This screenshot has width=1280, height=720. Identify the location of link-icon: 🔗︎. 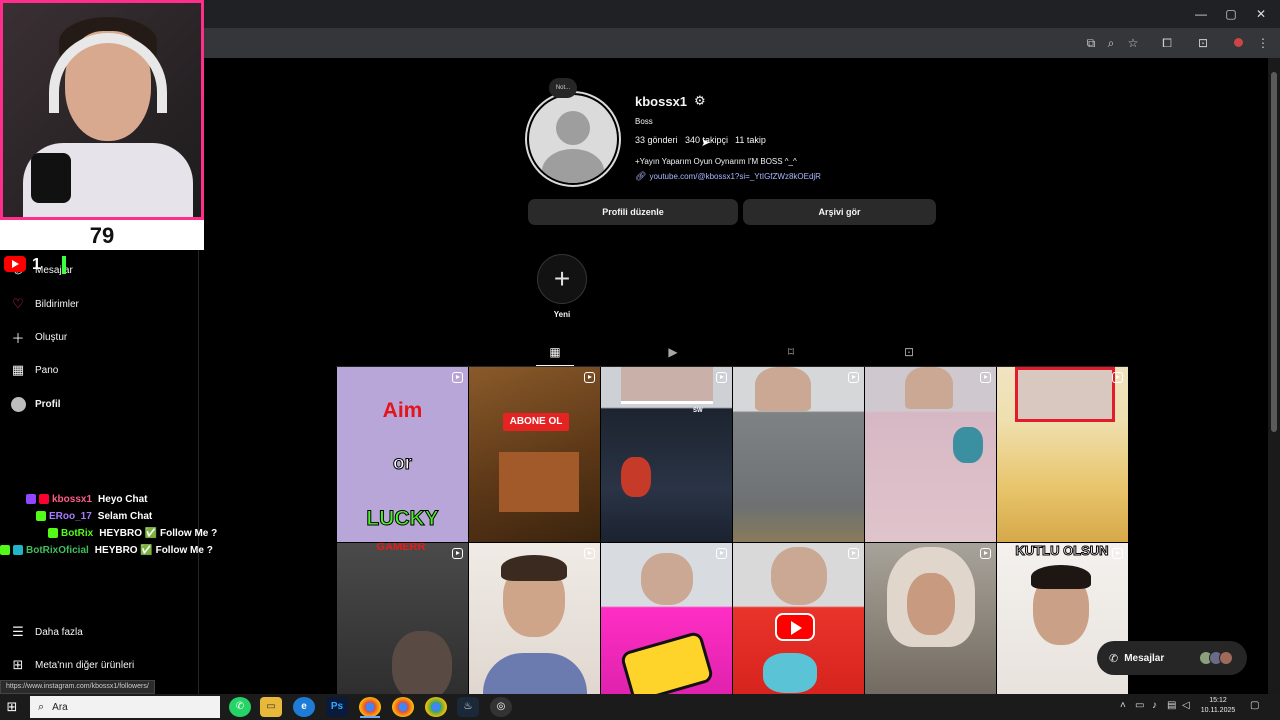
(641, 176).